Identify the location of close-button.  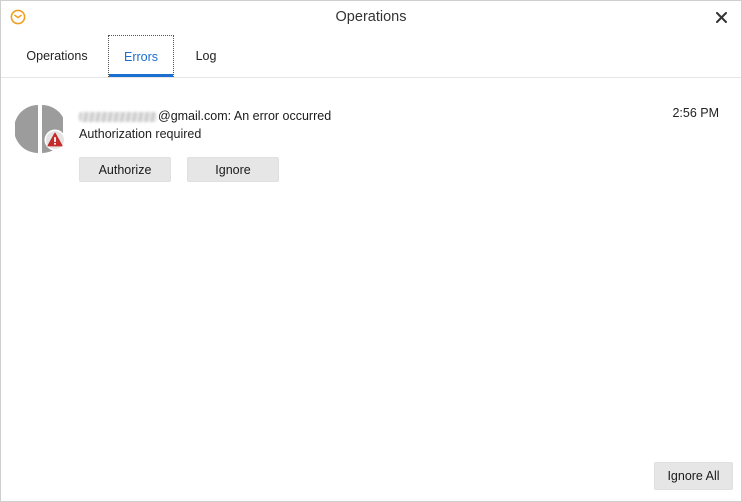
(721, 17).